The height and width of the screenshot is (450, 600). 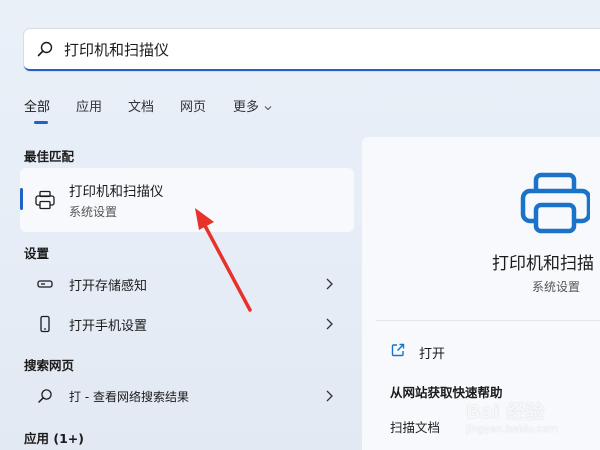 What do you see at coordinates (543, 264) in the screenshot?
I see `detail-title: 打印机和扫描` at bounding box center [543, 264].